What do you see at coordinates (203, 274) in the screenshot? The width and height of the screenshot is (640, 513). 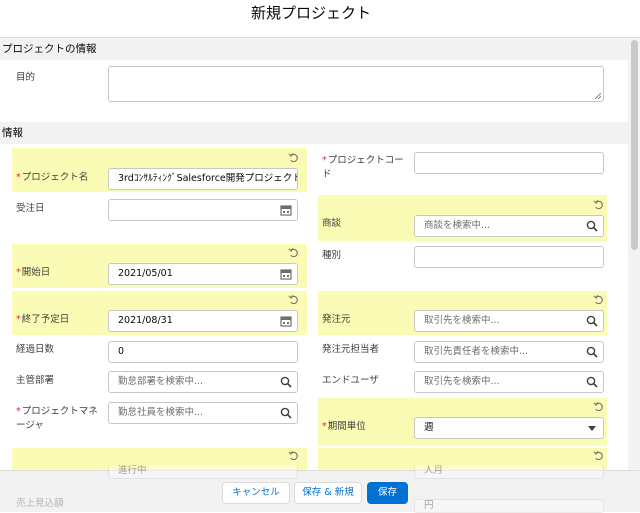 I see `start-date-input: 2021/05/01` at bounding box center [203, 274].